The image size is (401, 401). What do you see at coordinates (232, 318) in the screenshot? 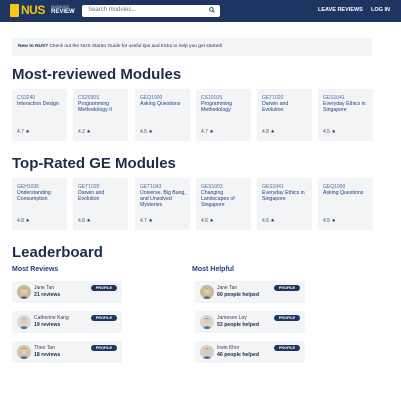
I see `user-name: Jameson Loy` at bounding box center [232, 318].